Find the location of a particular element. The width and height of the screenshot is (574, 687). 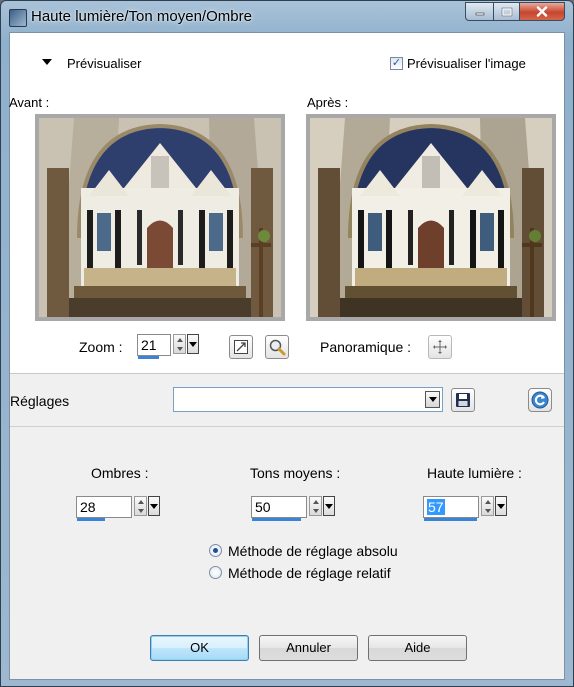

preview-section-label: Prévisualiser is located at coordinates (104, 63).